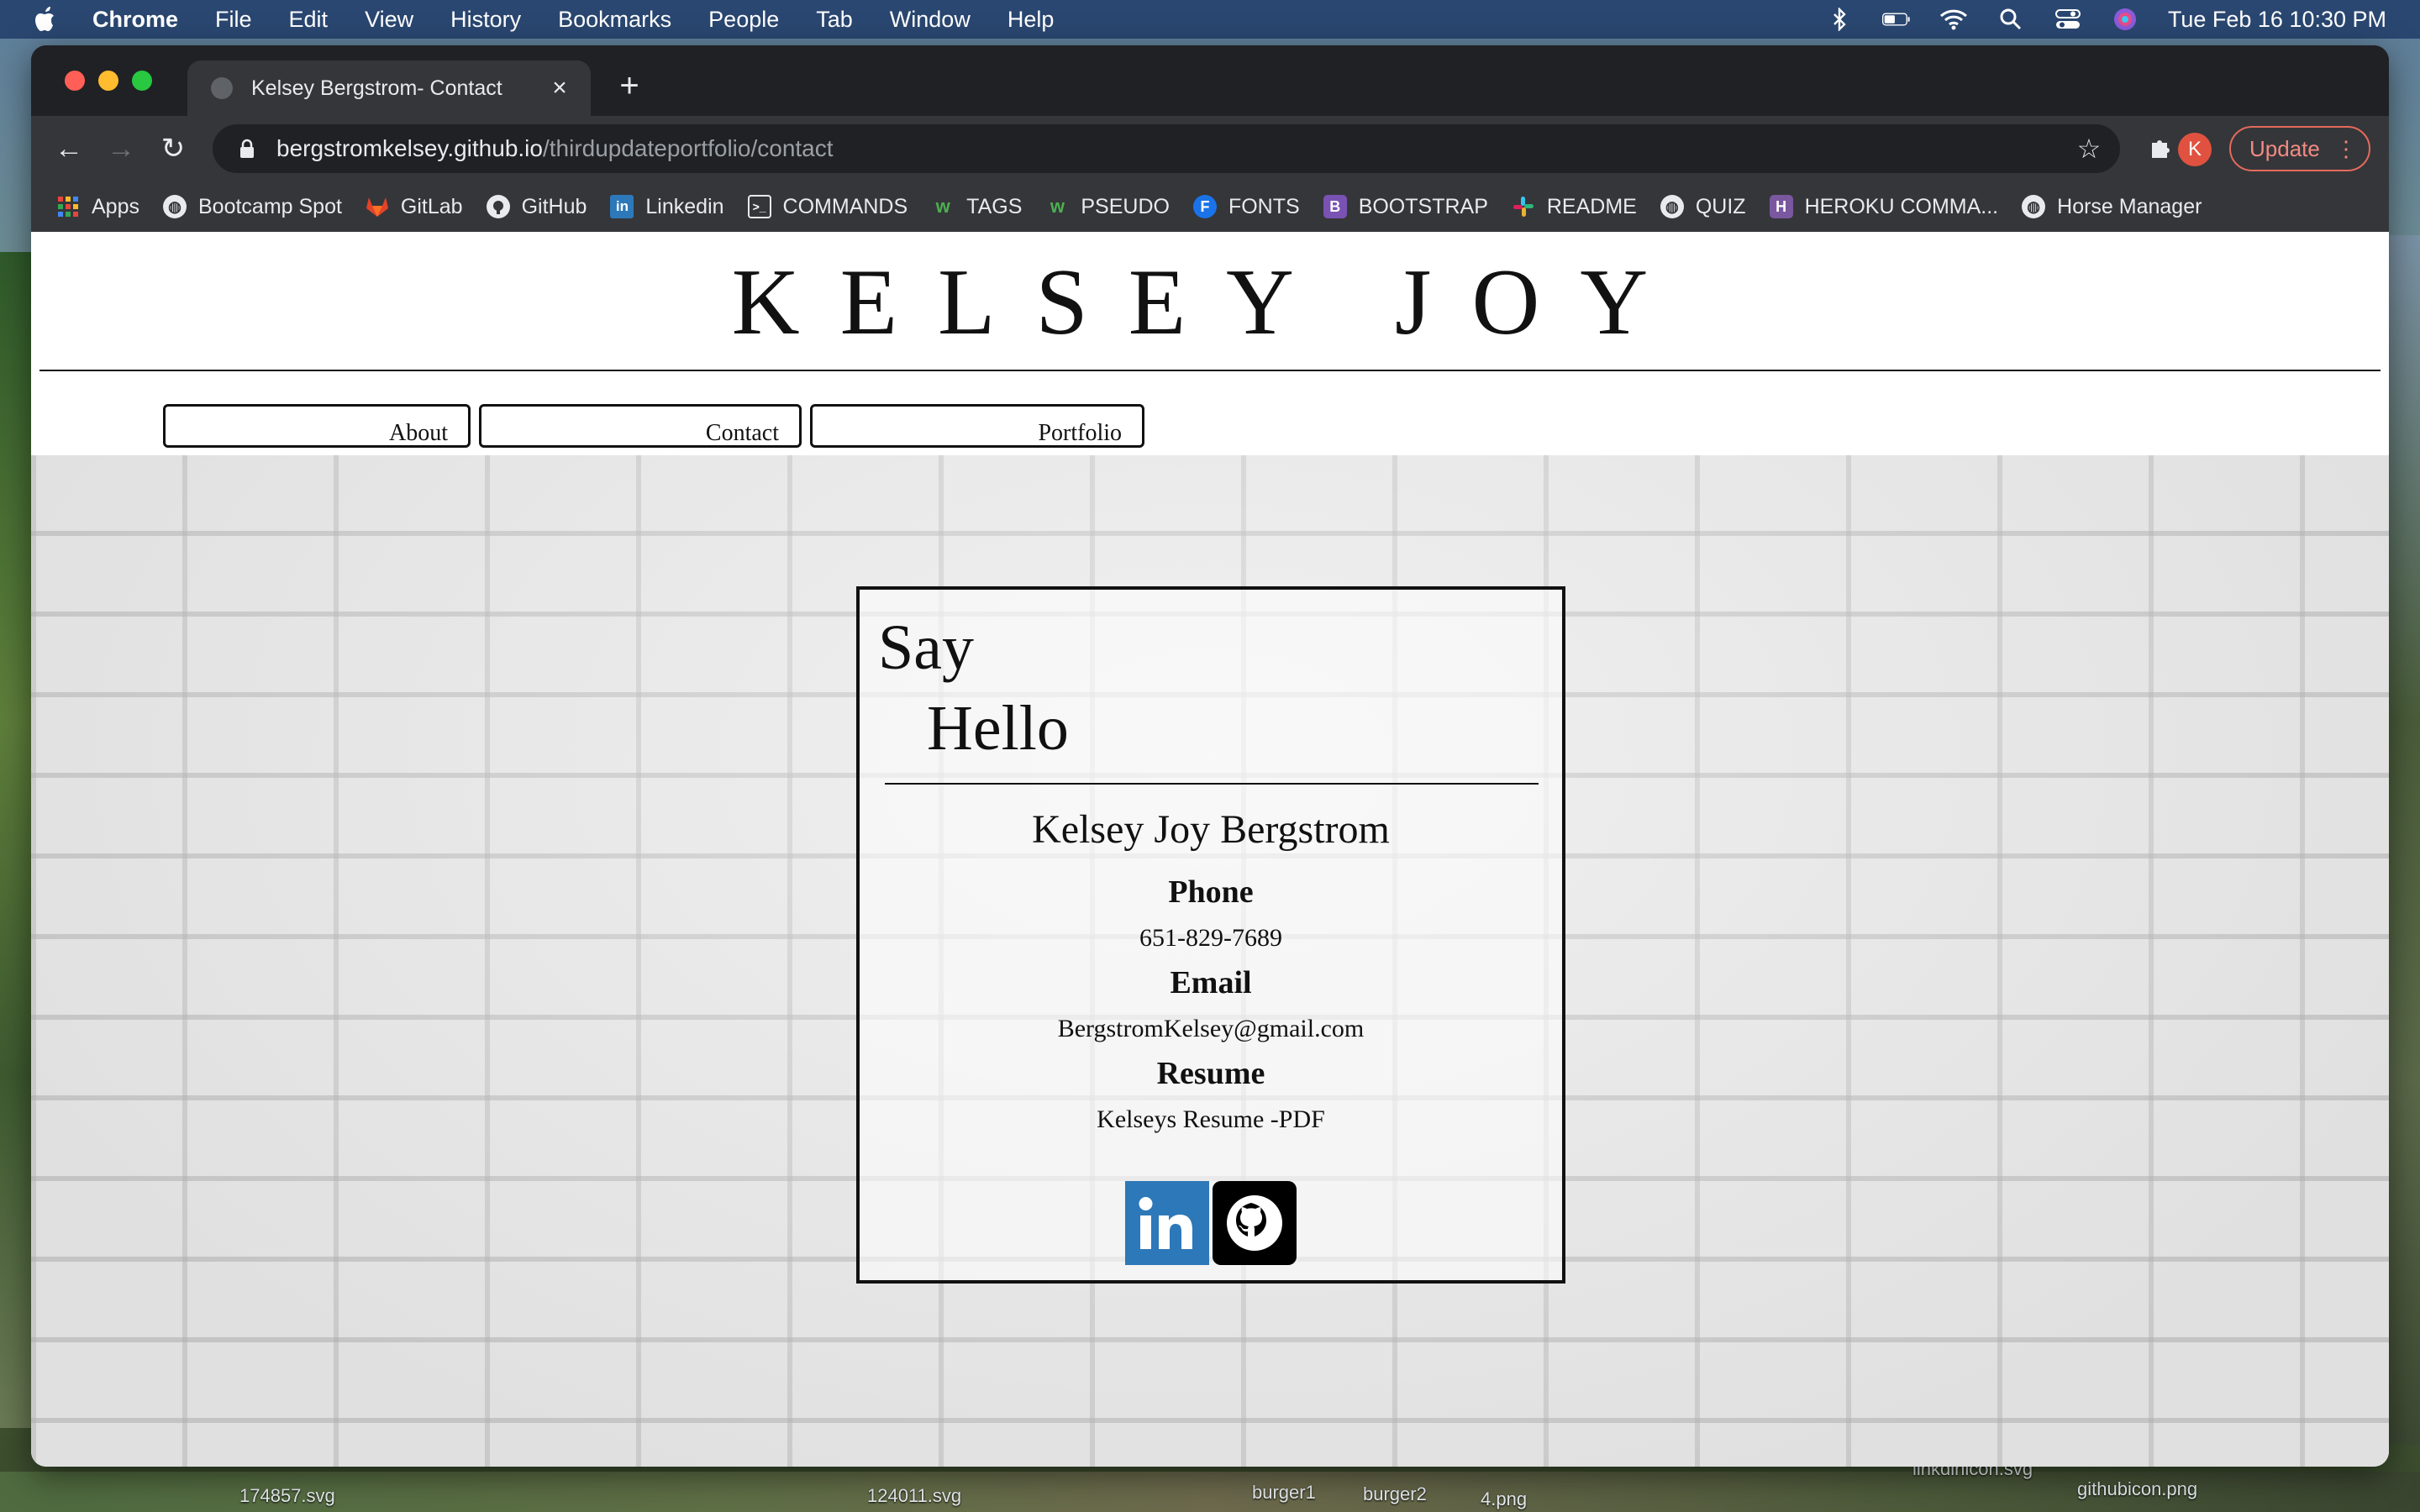 The width and height of the screenshot is (2420, 1512). What do you see at coordinates (121, 148) in the screenshot?
I see `forward-button: →` at bounding box center [121, 148].